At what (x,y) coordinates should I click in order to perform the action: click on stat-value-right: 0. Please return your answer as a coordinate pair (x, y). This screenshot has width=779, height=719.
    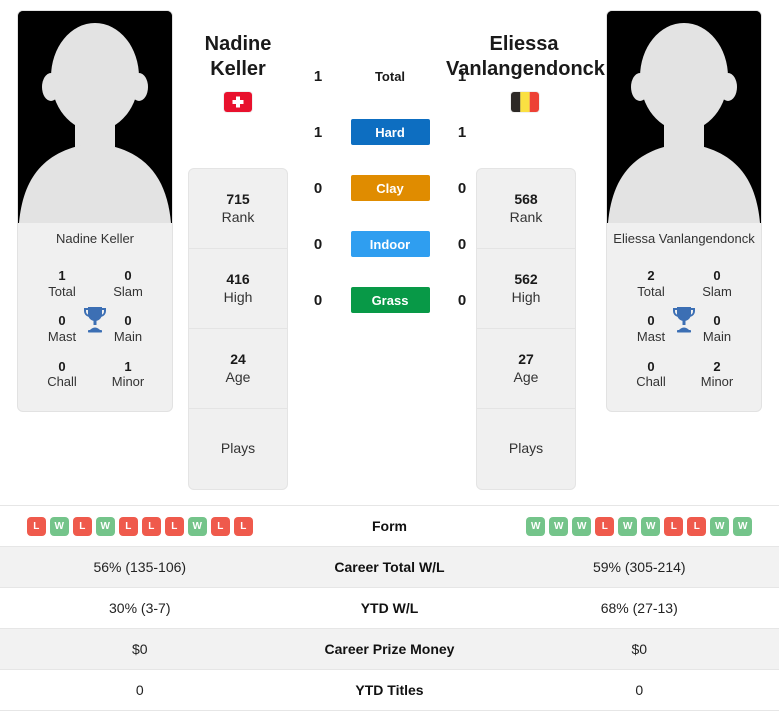
    Looking at the image, I should click on (639, 690).